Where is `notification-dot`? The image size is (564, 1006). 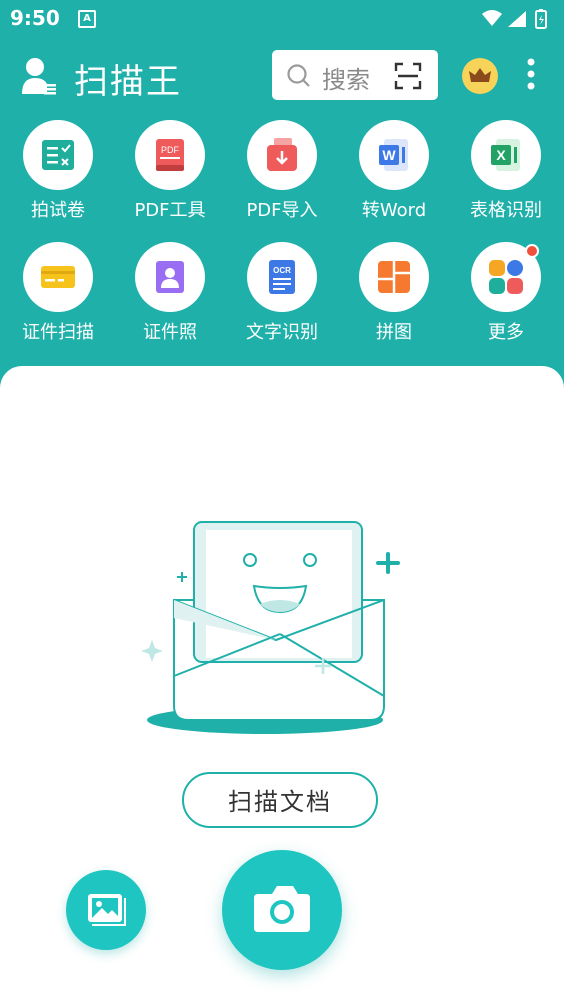
notification-dot is located at coordinates (532, 251).